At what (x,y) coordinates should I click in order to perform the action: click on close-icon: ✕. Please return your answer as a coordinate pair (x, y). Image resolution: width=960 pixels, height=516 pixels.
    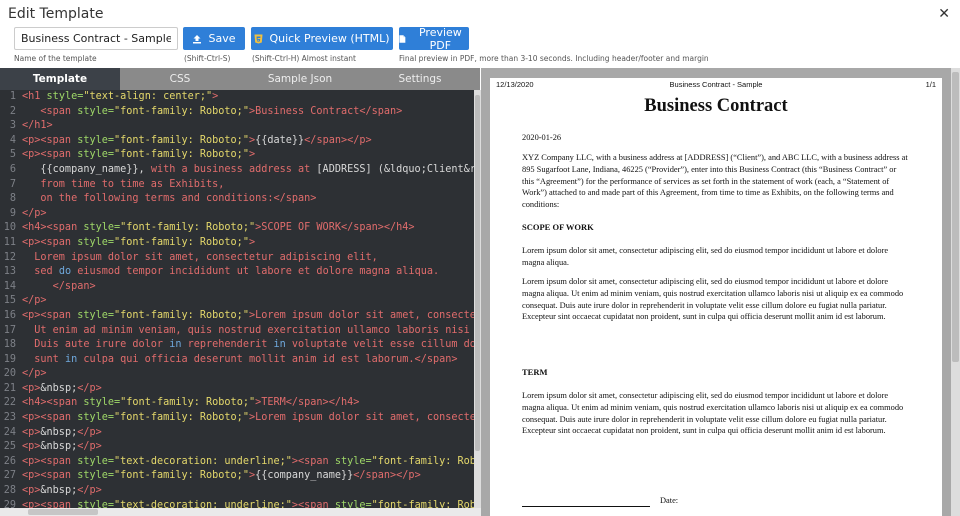
    Looking at the image, I should click on (944, 14).